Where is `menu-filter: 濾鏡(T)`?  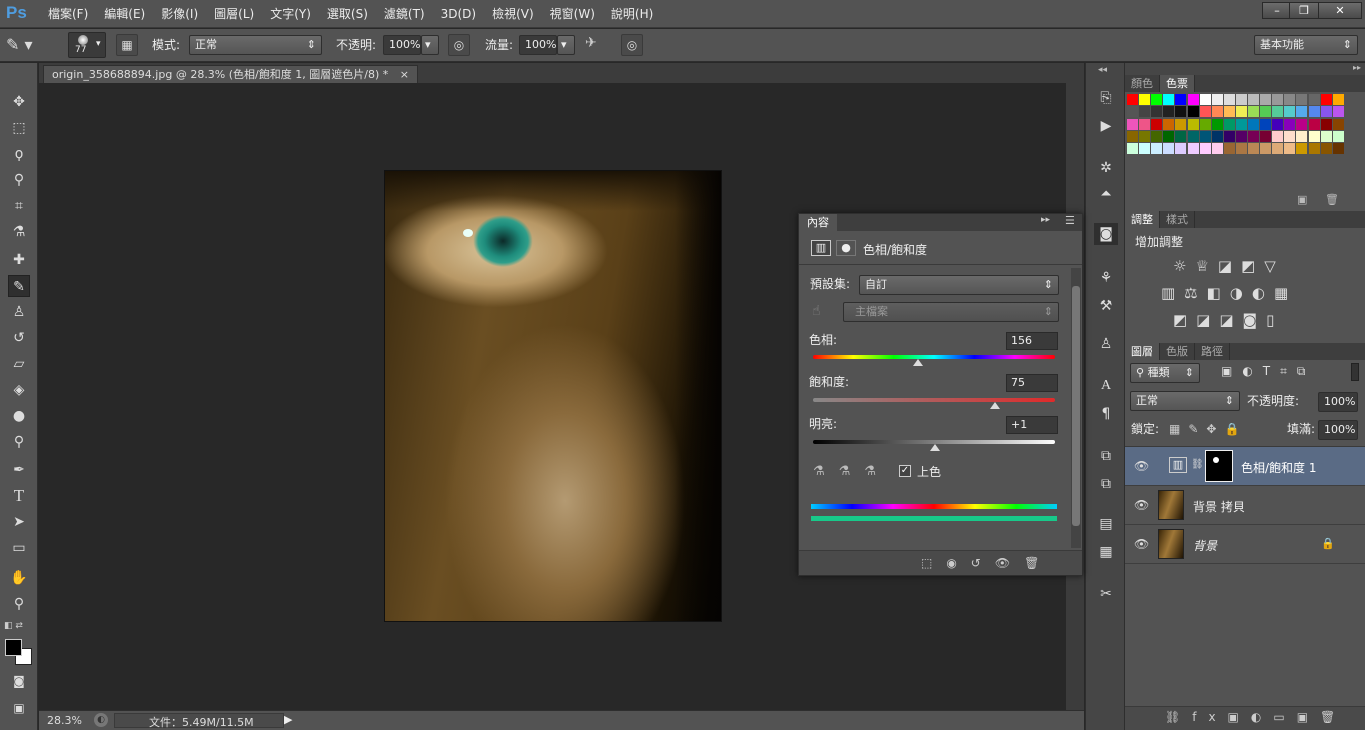 menu-filter: 濾鏡(T) is located at coordinates (404, 14).